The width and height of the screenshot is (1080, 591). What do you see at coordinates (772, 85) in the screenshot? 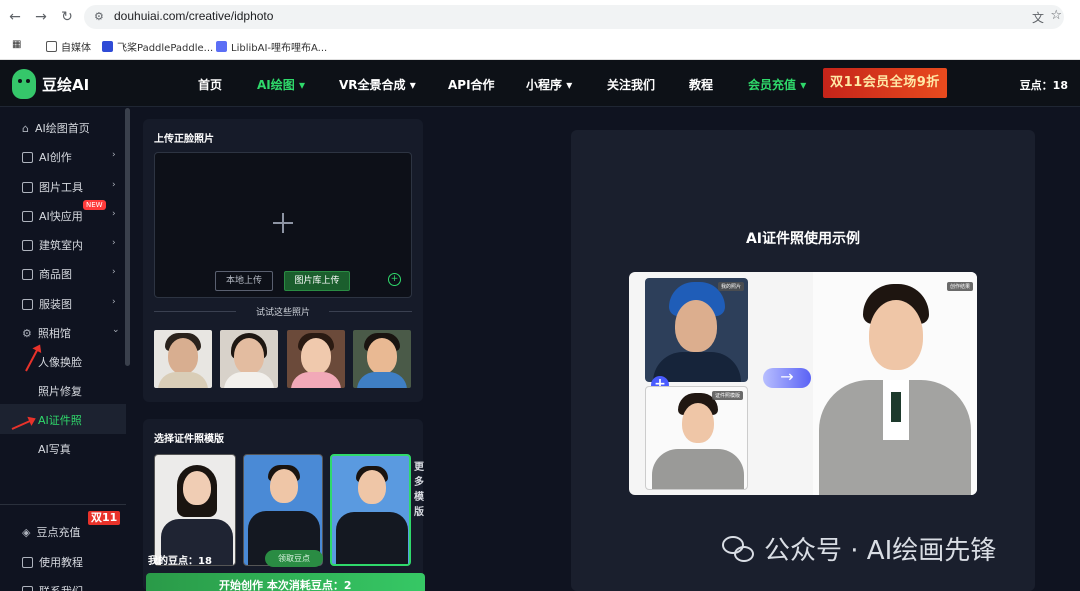
I see `nav-label: 会员充值` at bounding box center [772, 85].